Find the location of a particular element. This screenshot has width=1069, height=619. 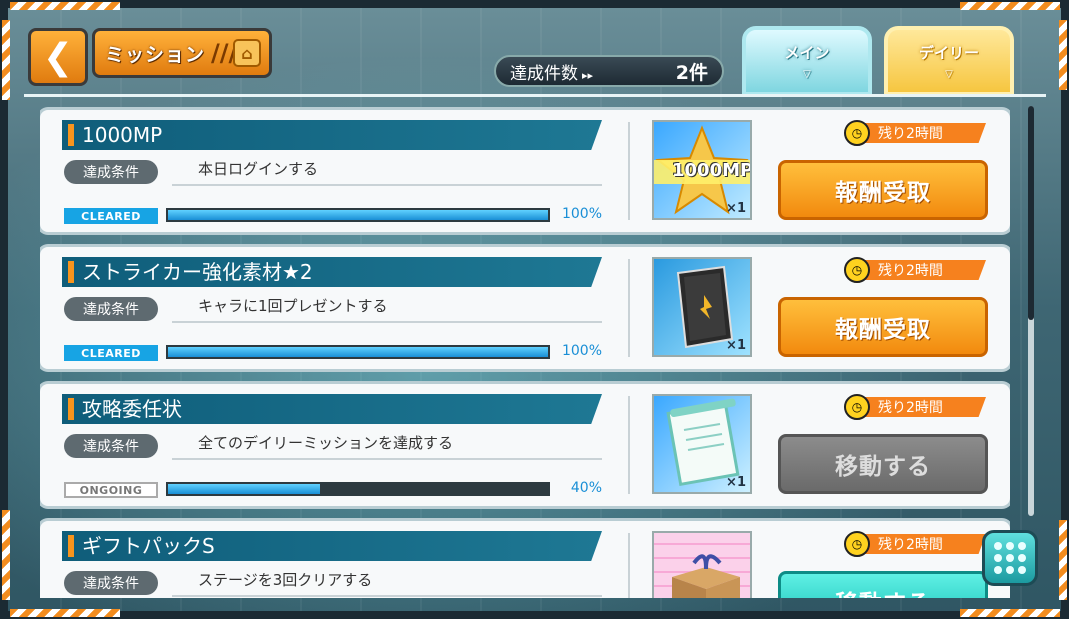

mission-title-bar: ギフトパックS is located at coordinates (332, 546).